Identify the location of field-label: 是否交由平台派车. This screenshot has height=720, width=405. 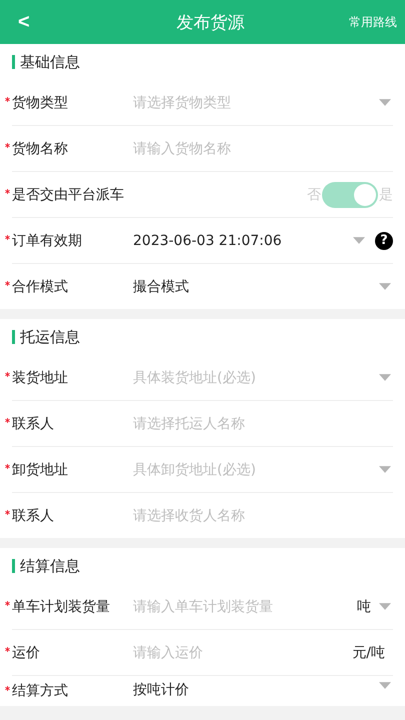
(68, 195).